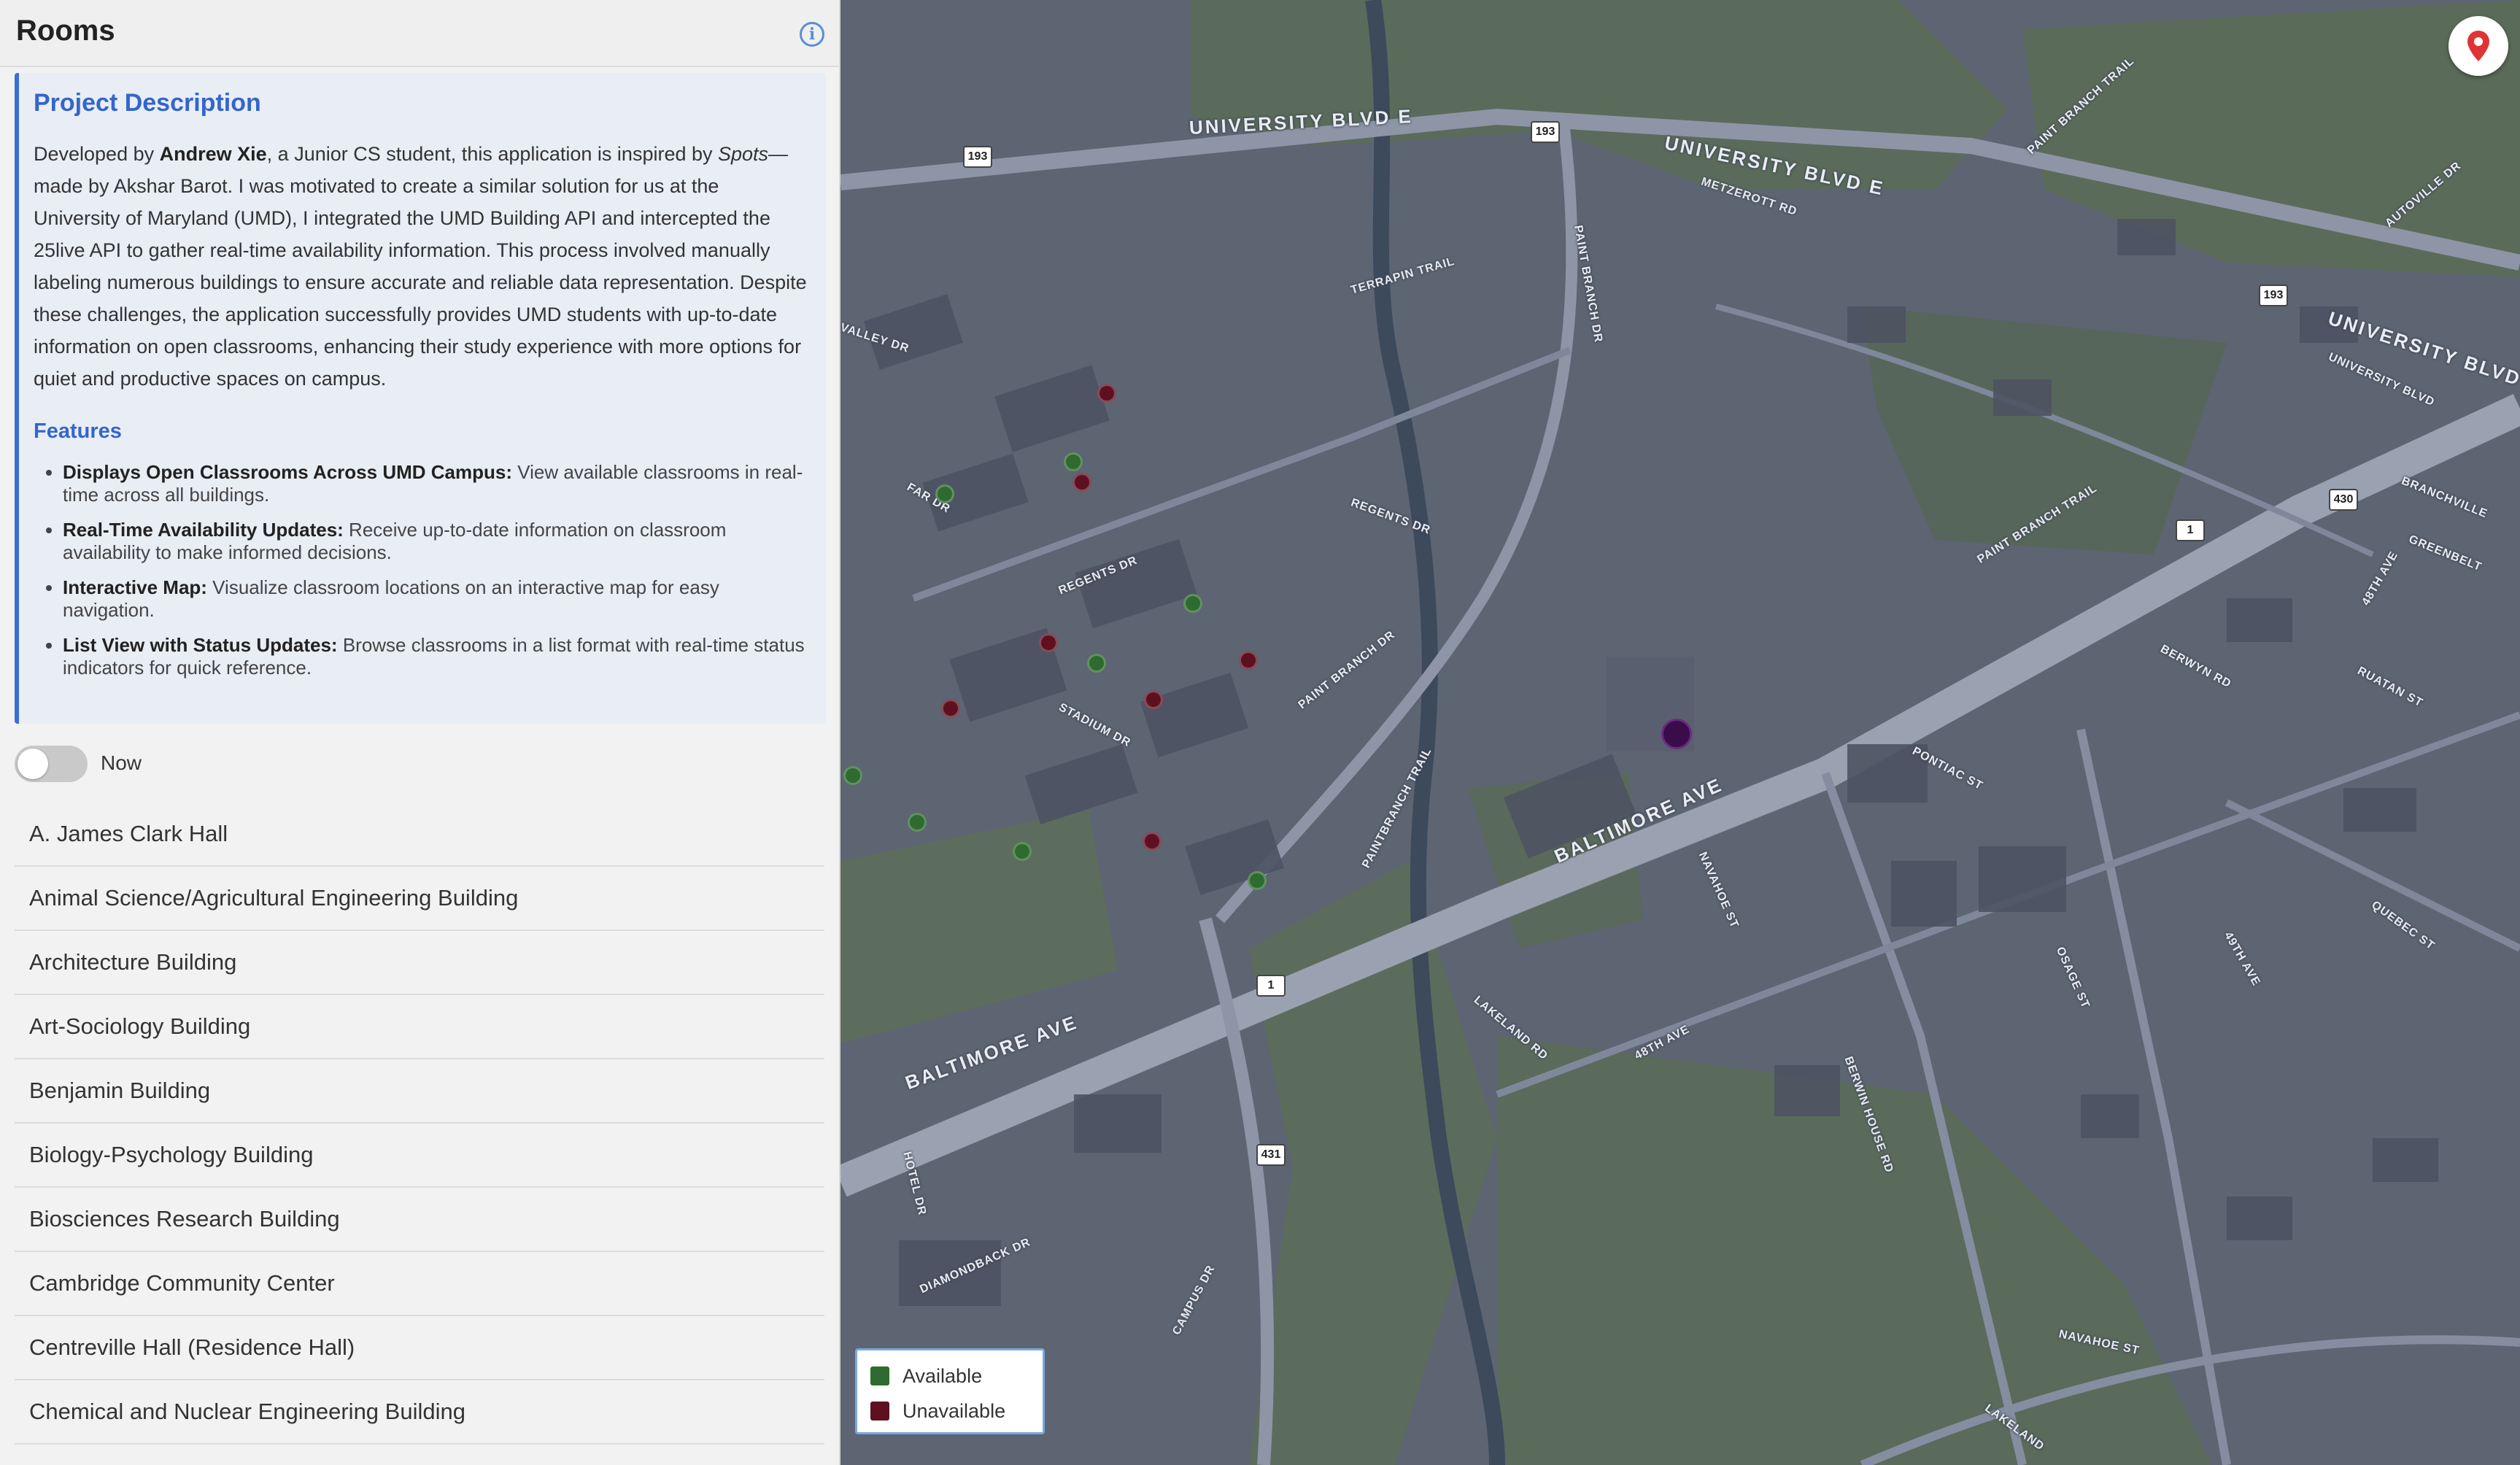 Image resolution: width=2520 pixels, height=1465 pixels. I want to click on building-list-item: Biology-Psychology Building, so click(420, 1156).